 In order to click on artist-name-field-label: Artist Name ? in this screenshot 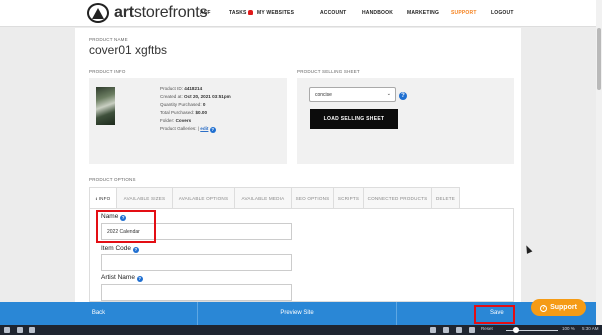, I will do `click(122, 278)`.